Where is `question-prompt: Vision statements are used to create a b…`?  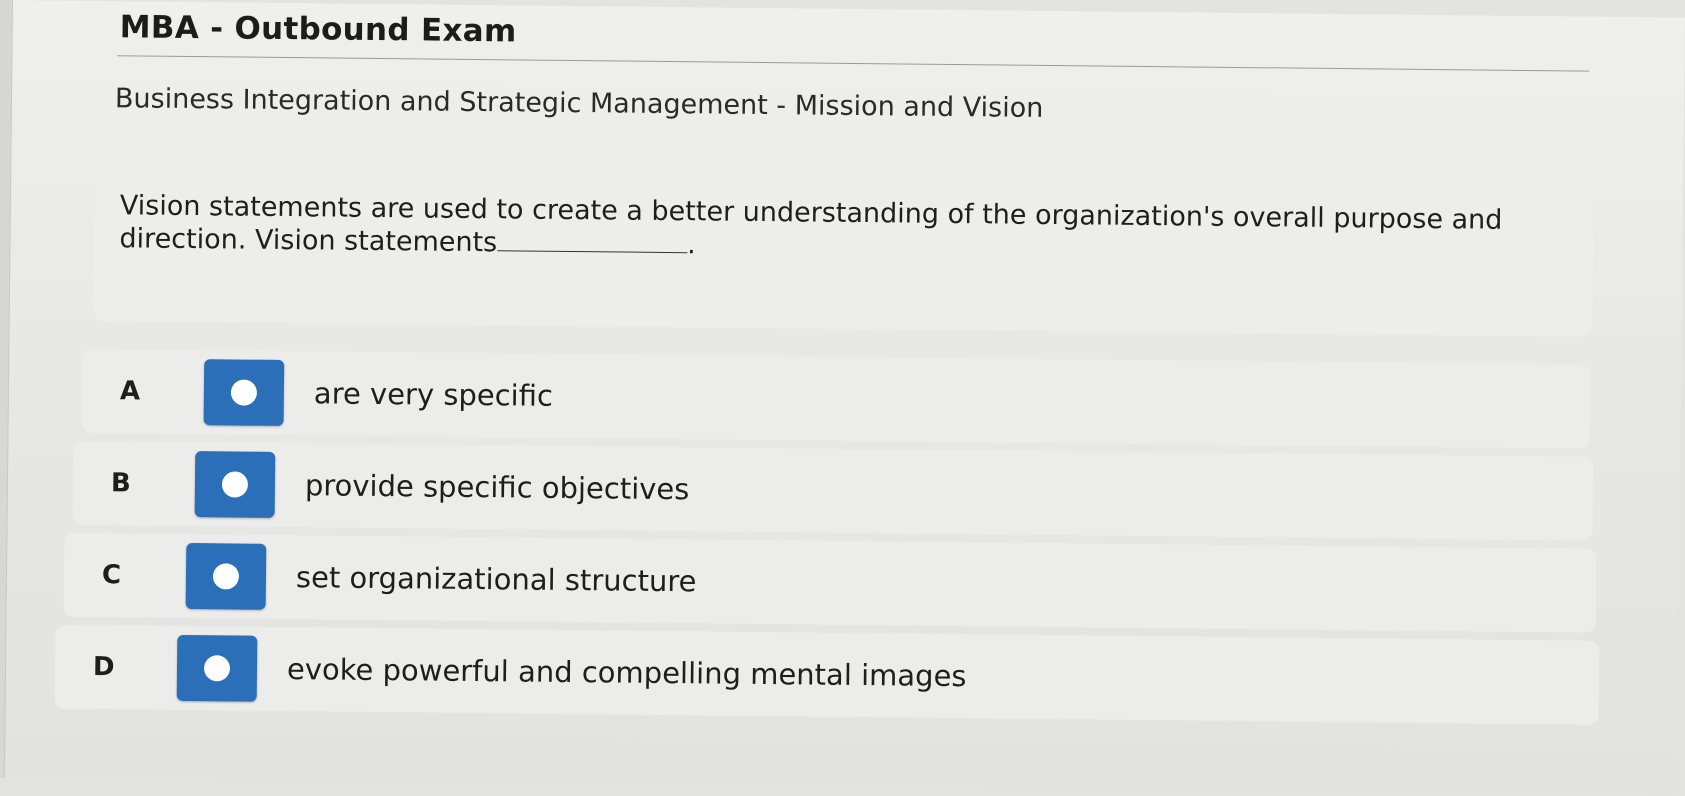 question-prompt: Vision statements are used to create a b… is located at coordinates (829, 229).